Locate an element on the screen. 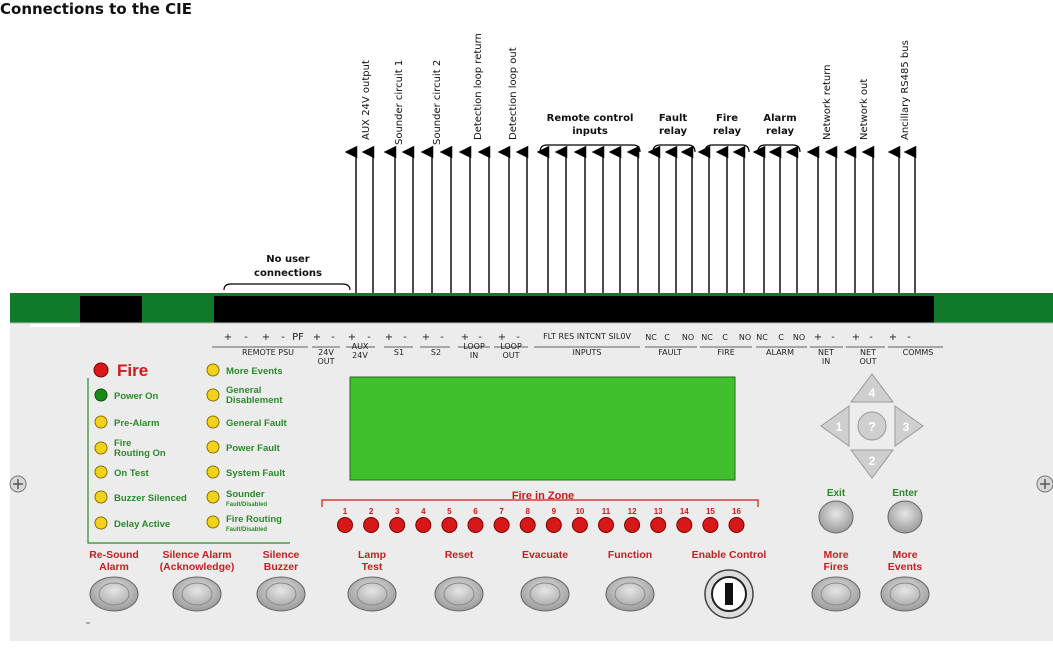 This screenshot has width=1053, height=659. led-delay-active is located at coordinates (101, 523).